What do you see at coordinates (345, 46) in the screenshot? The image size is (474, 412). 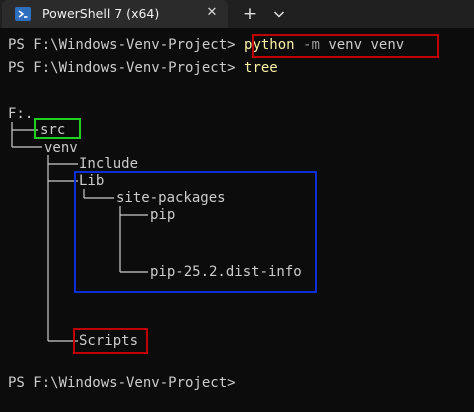 I see `command-highlight-box` at bounding box center [345, 46].